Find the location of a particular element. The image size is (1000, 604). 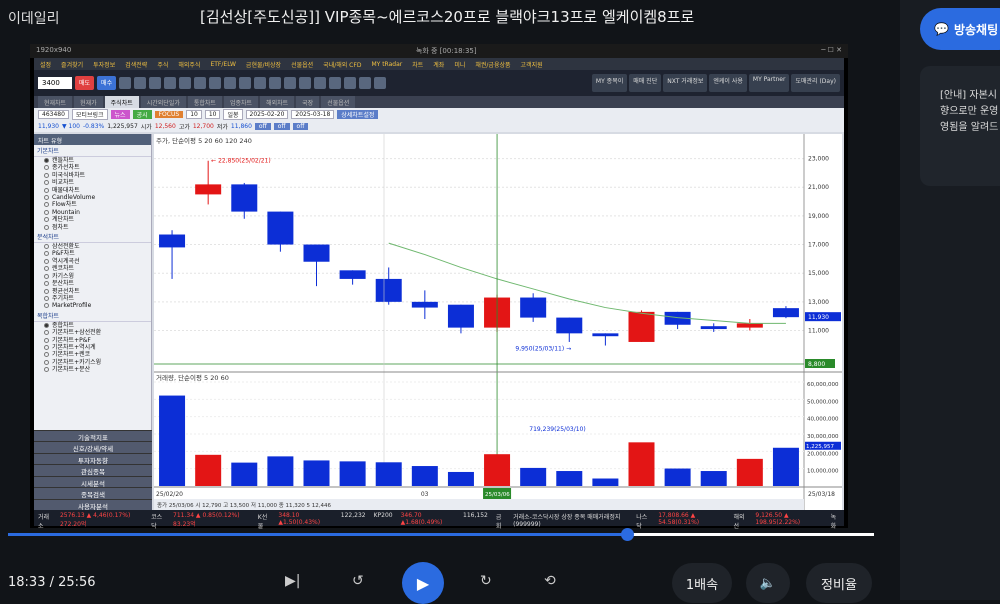

toolbar-right-button: 매매 진단 is located at coordinates (645, 83).